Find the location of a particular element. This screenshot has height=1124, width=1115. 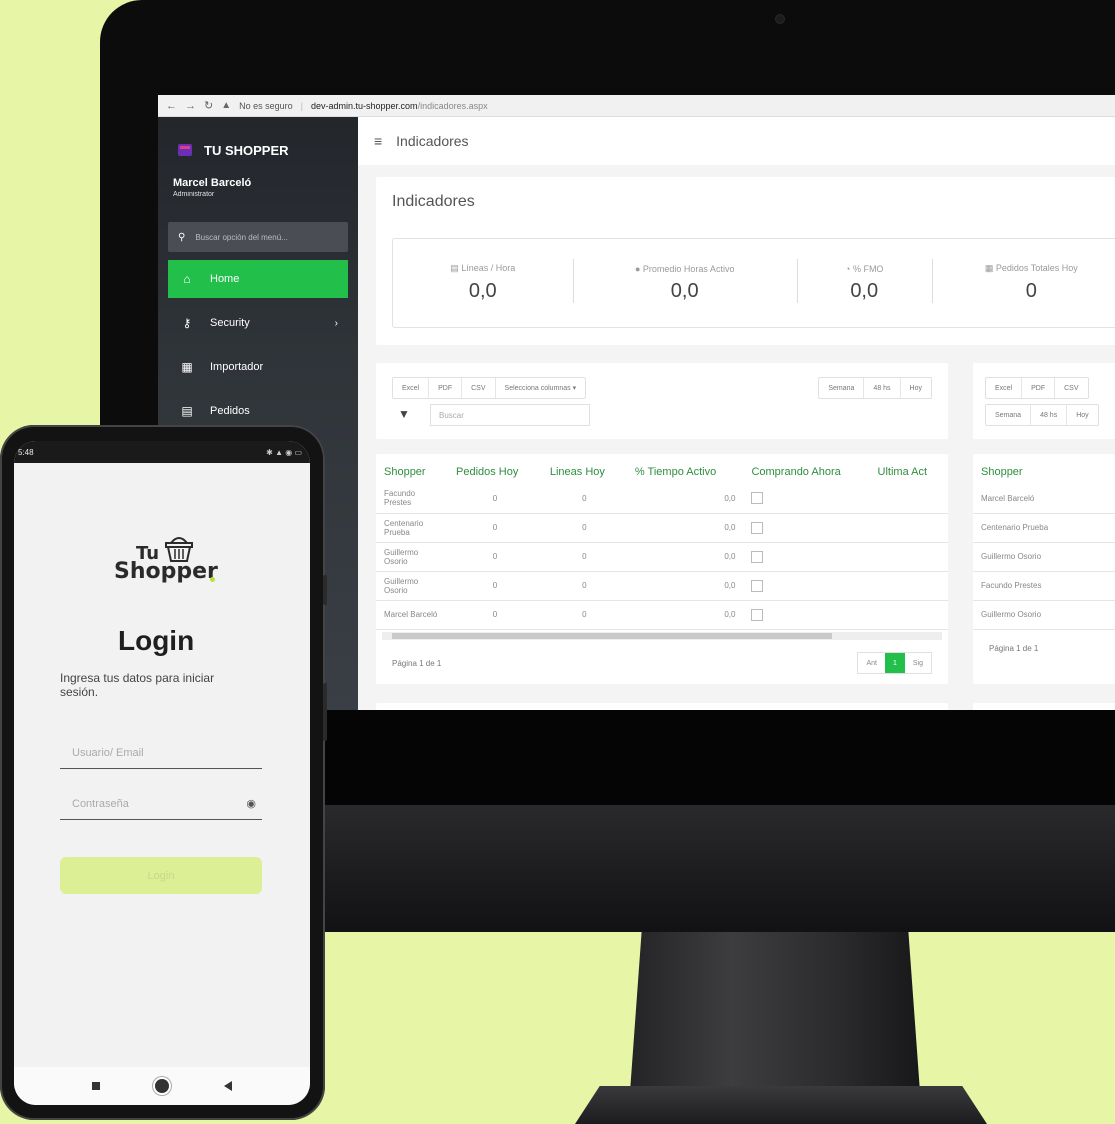

recents-icon is located at coordinates (95, 1086).